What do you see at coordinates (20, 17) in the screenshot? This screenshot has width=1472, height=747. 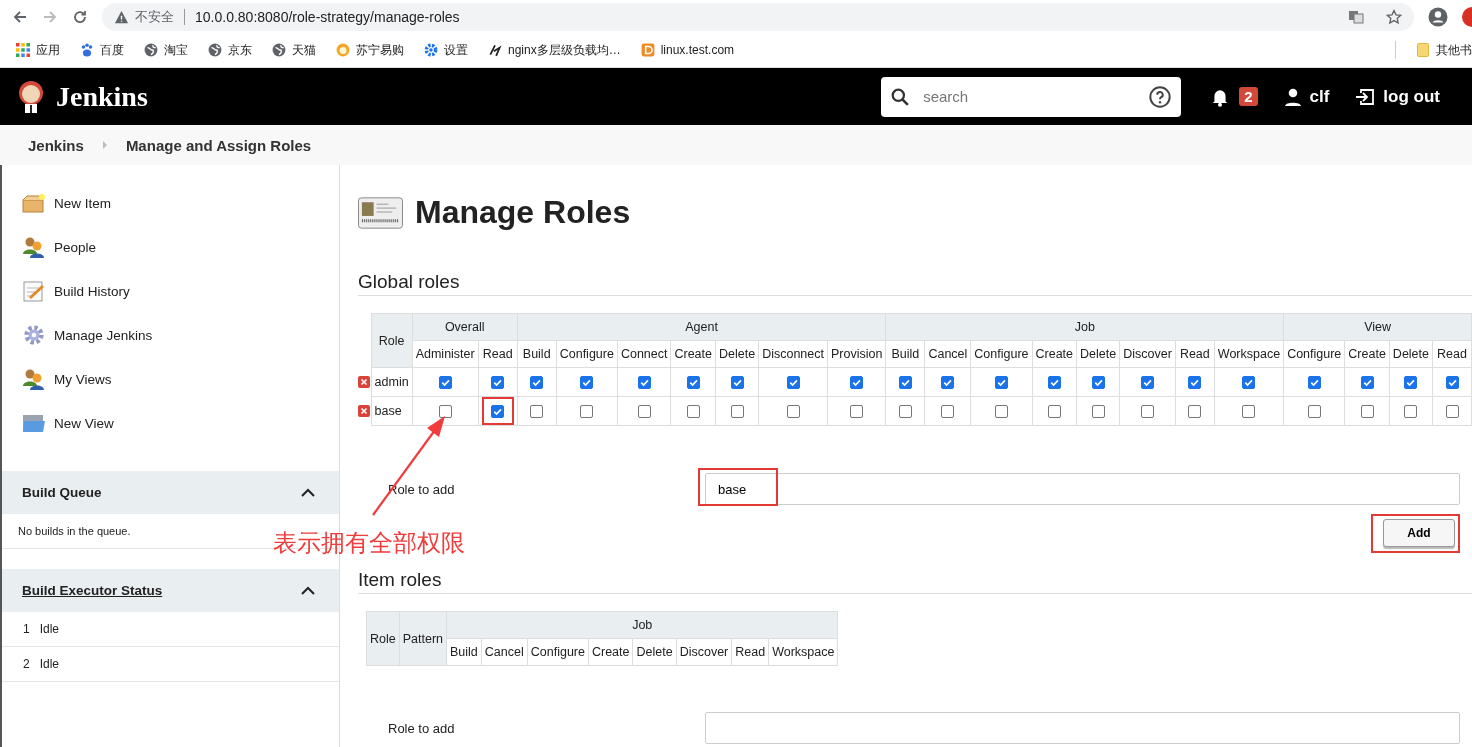 I see `back-icon` at bounding box center [20, 17].